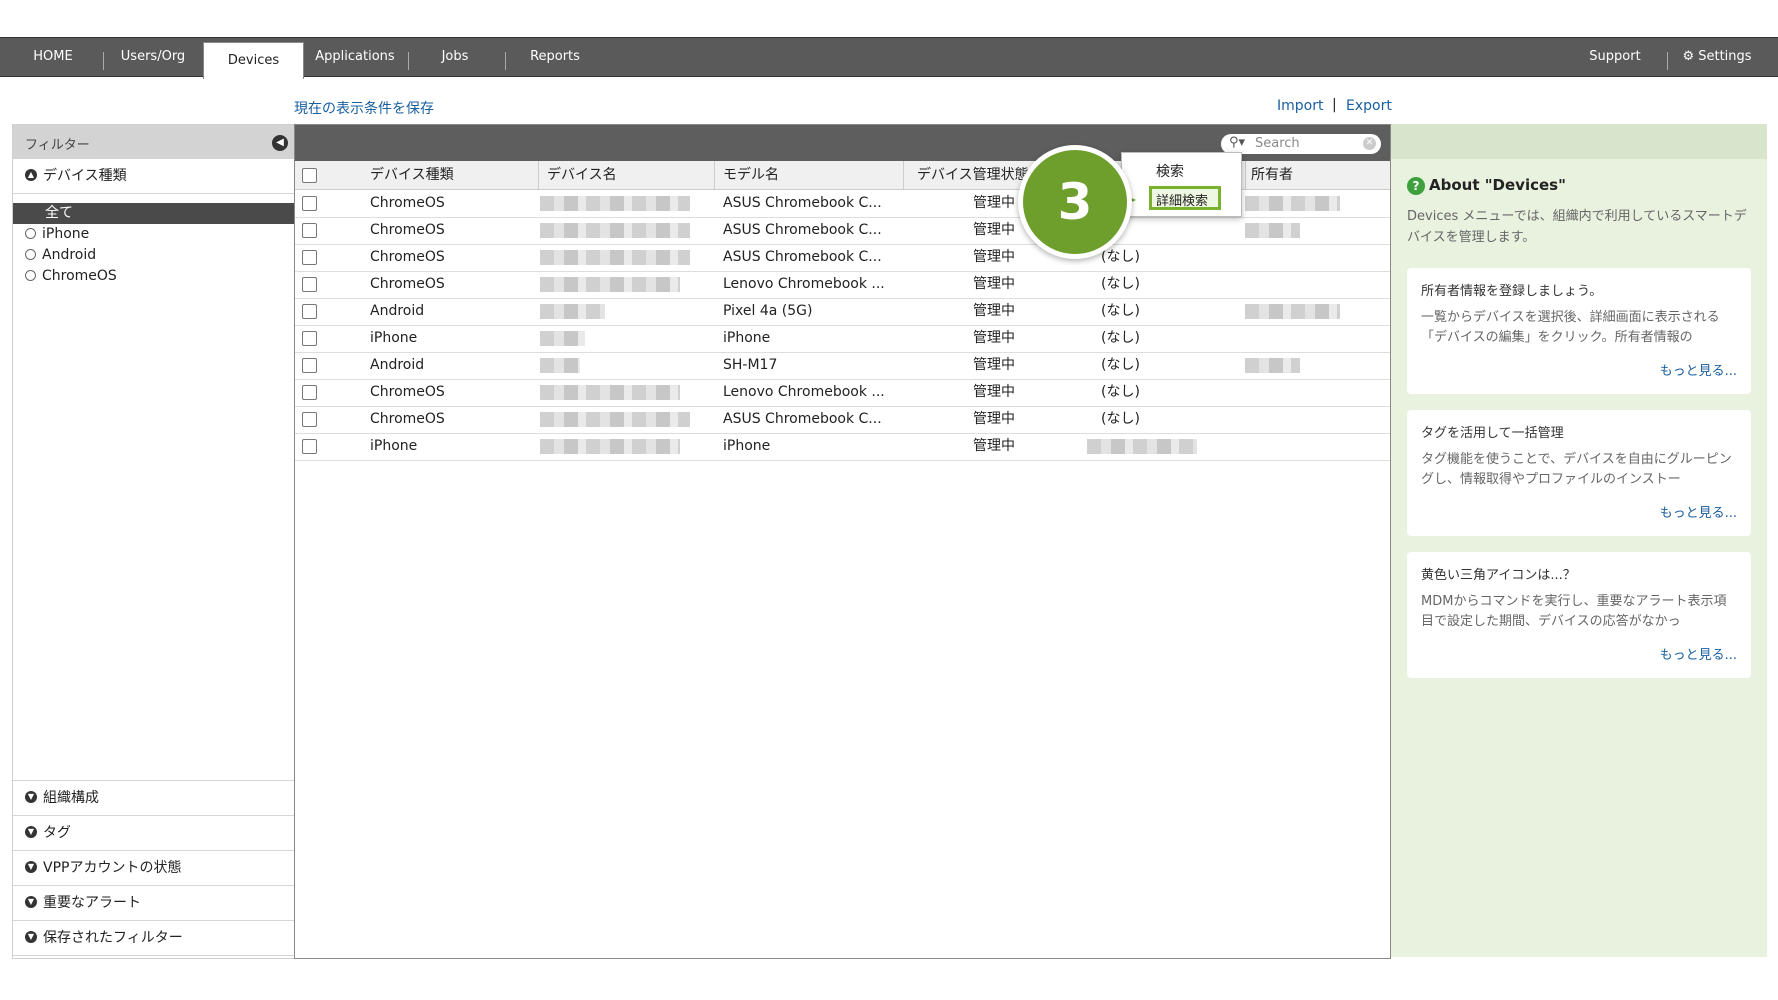 The height and width of the screenshot is (1000, 1778). Describe the element at coordinates (397, 365) in the screenshot. I see `device-type-cell: Android` at that location.